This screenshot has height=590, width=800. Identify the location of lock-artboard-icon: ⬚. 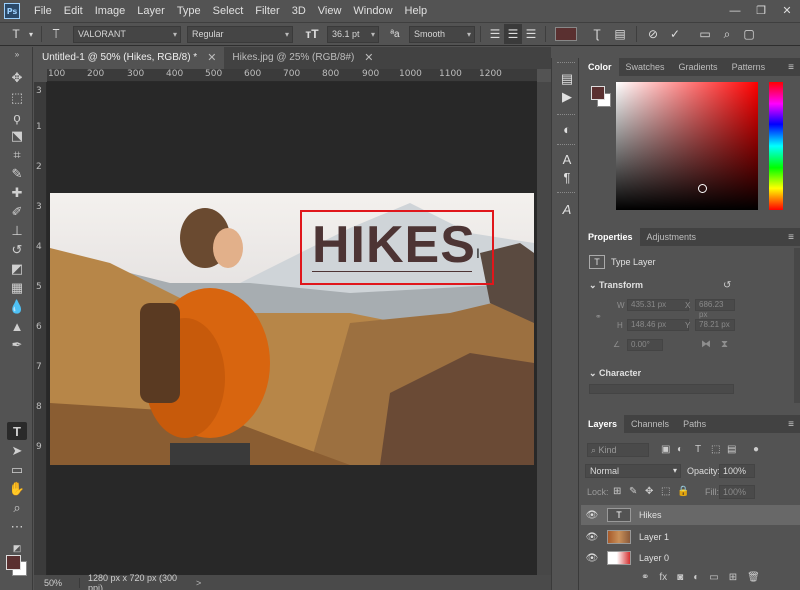
(665, 491).